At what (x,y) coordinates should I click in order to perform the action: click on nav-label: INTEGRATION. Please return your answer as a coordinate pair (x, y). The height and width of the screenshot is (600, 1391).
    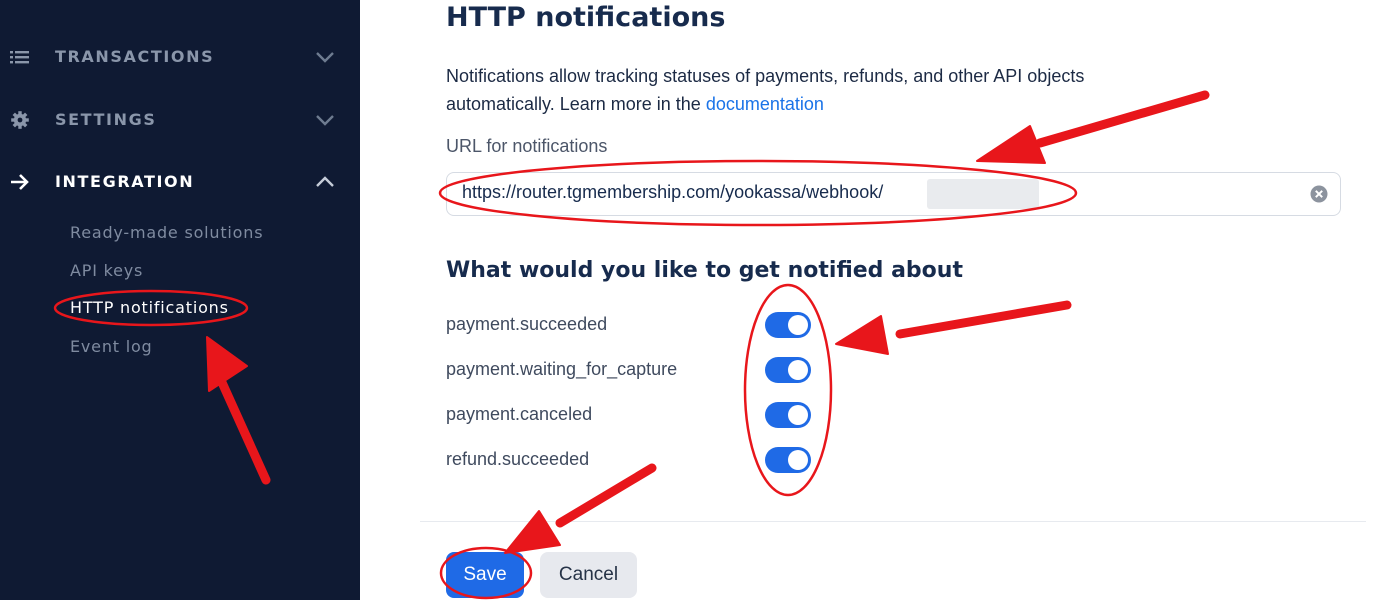
    Looking at the image, I should click on (125, 181).